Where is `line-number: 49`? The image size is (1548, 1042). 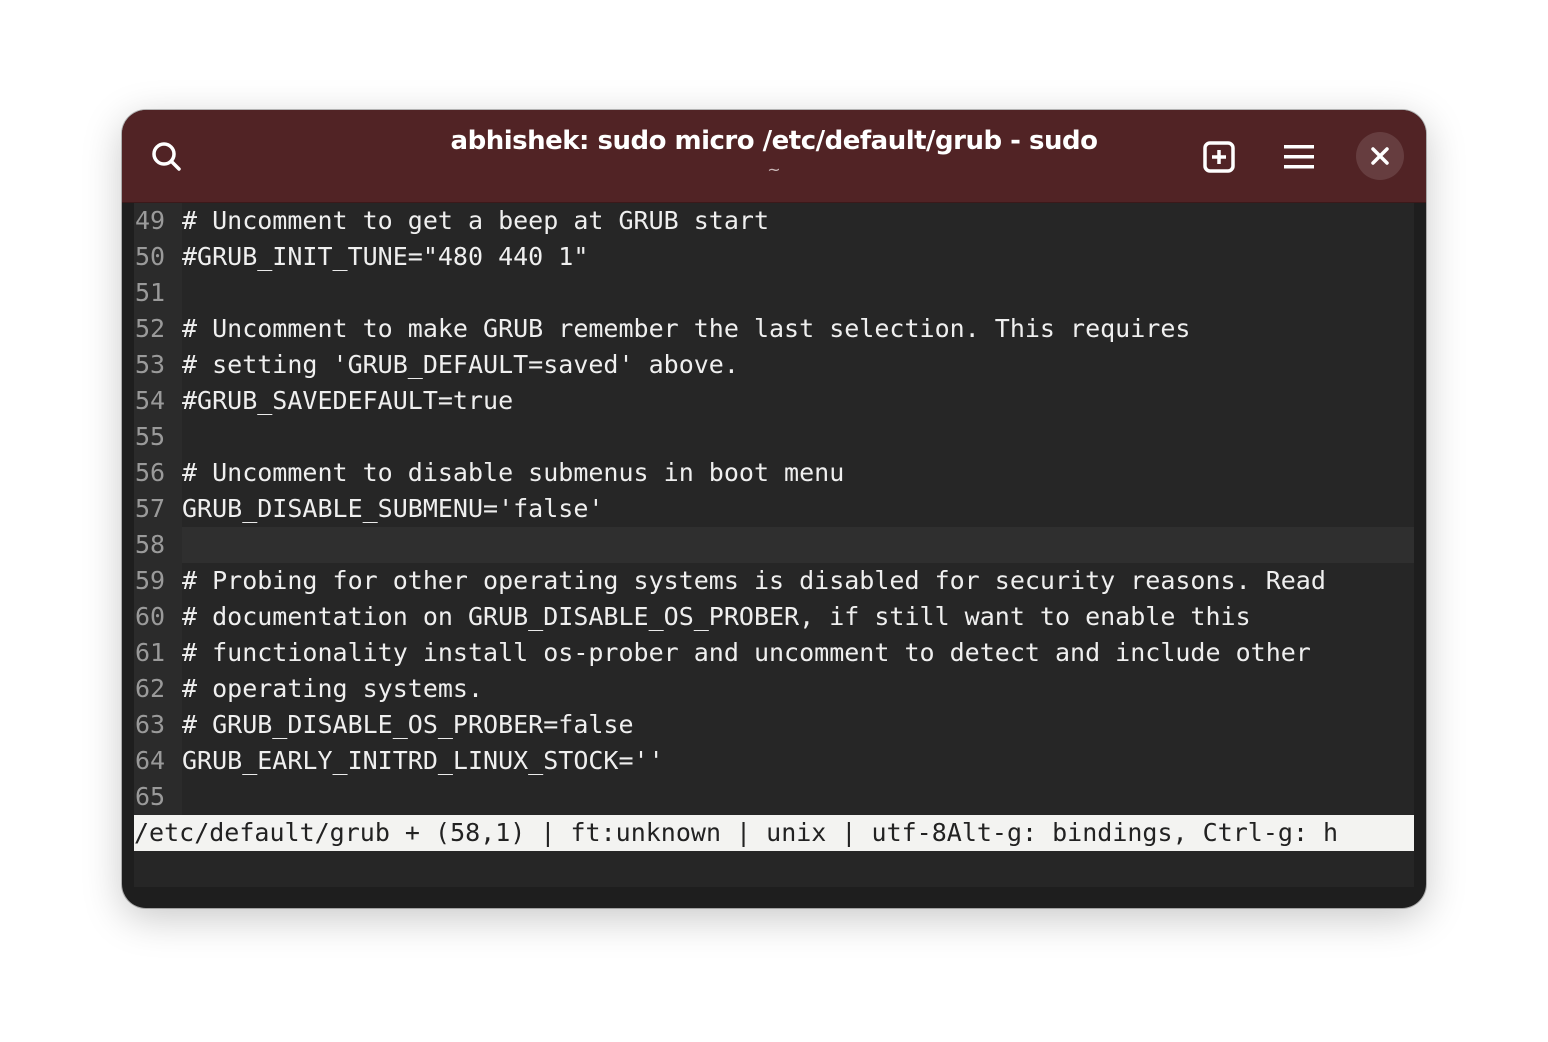 line-number: 49 is located at coordinates (158, 221).